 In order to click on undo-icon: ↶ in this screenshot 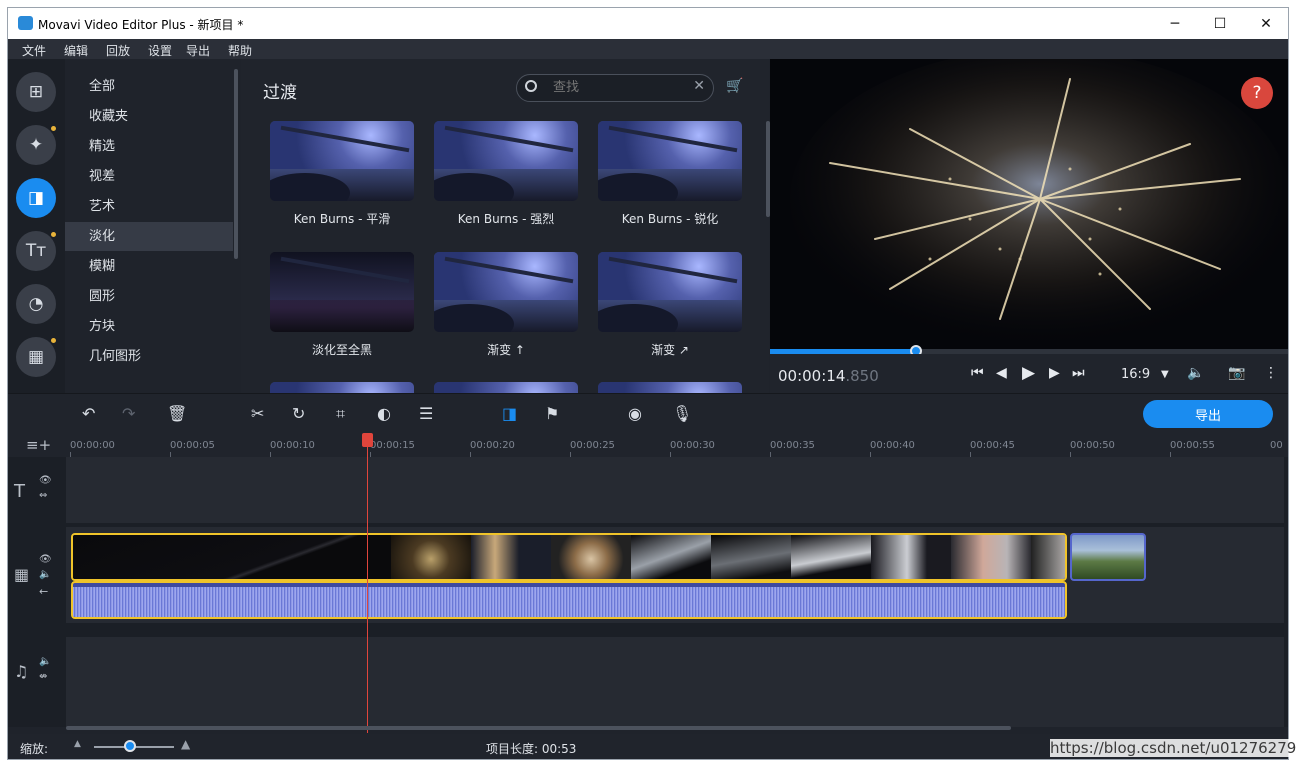, I will do `click(88, 413)`.